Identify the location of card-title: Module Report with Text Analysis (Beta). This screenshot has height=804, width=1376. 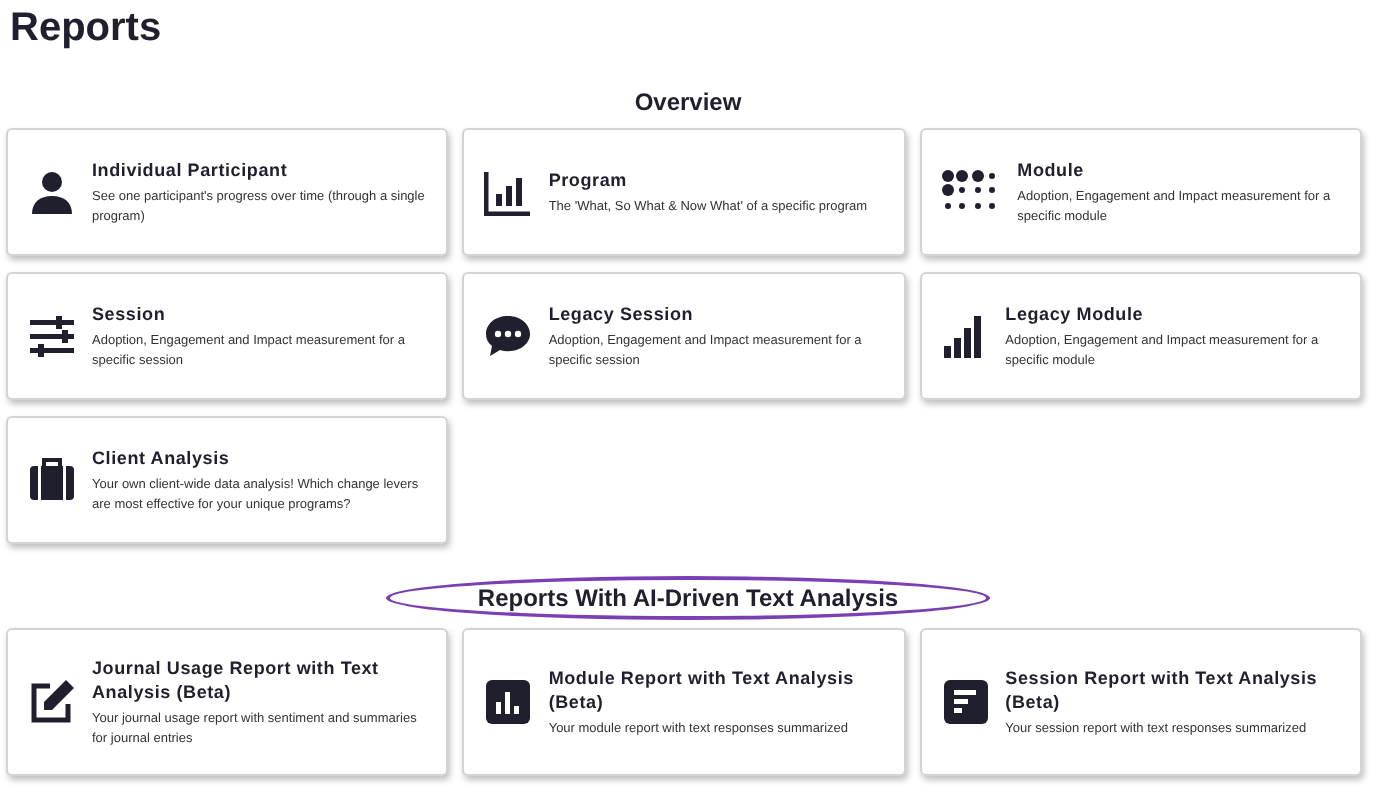
(702, 689).